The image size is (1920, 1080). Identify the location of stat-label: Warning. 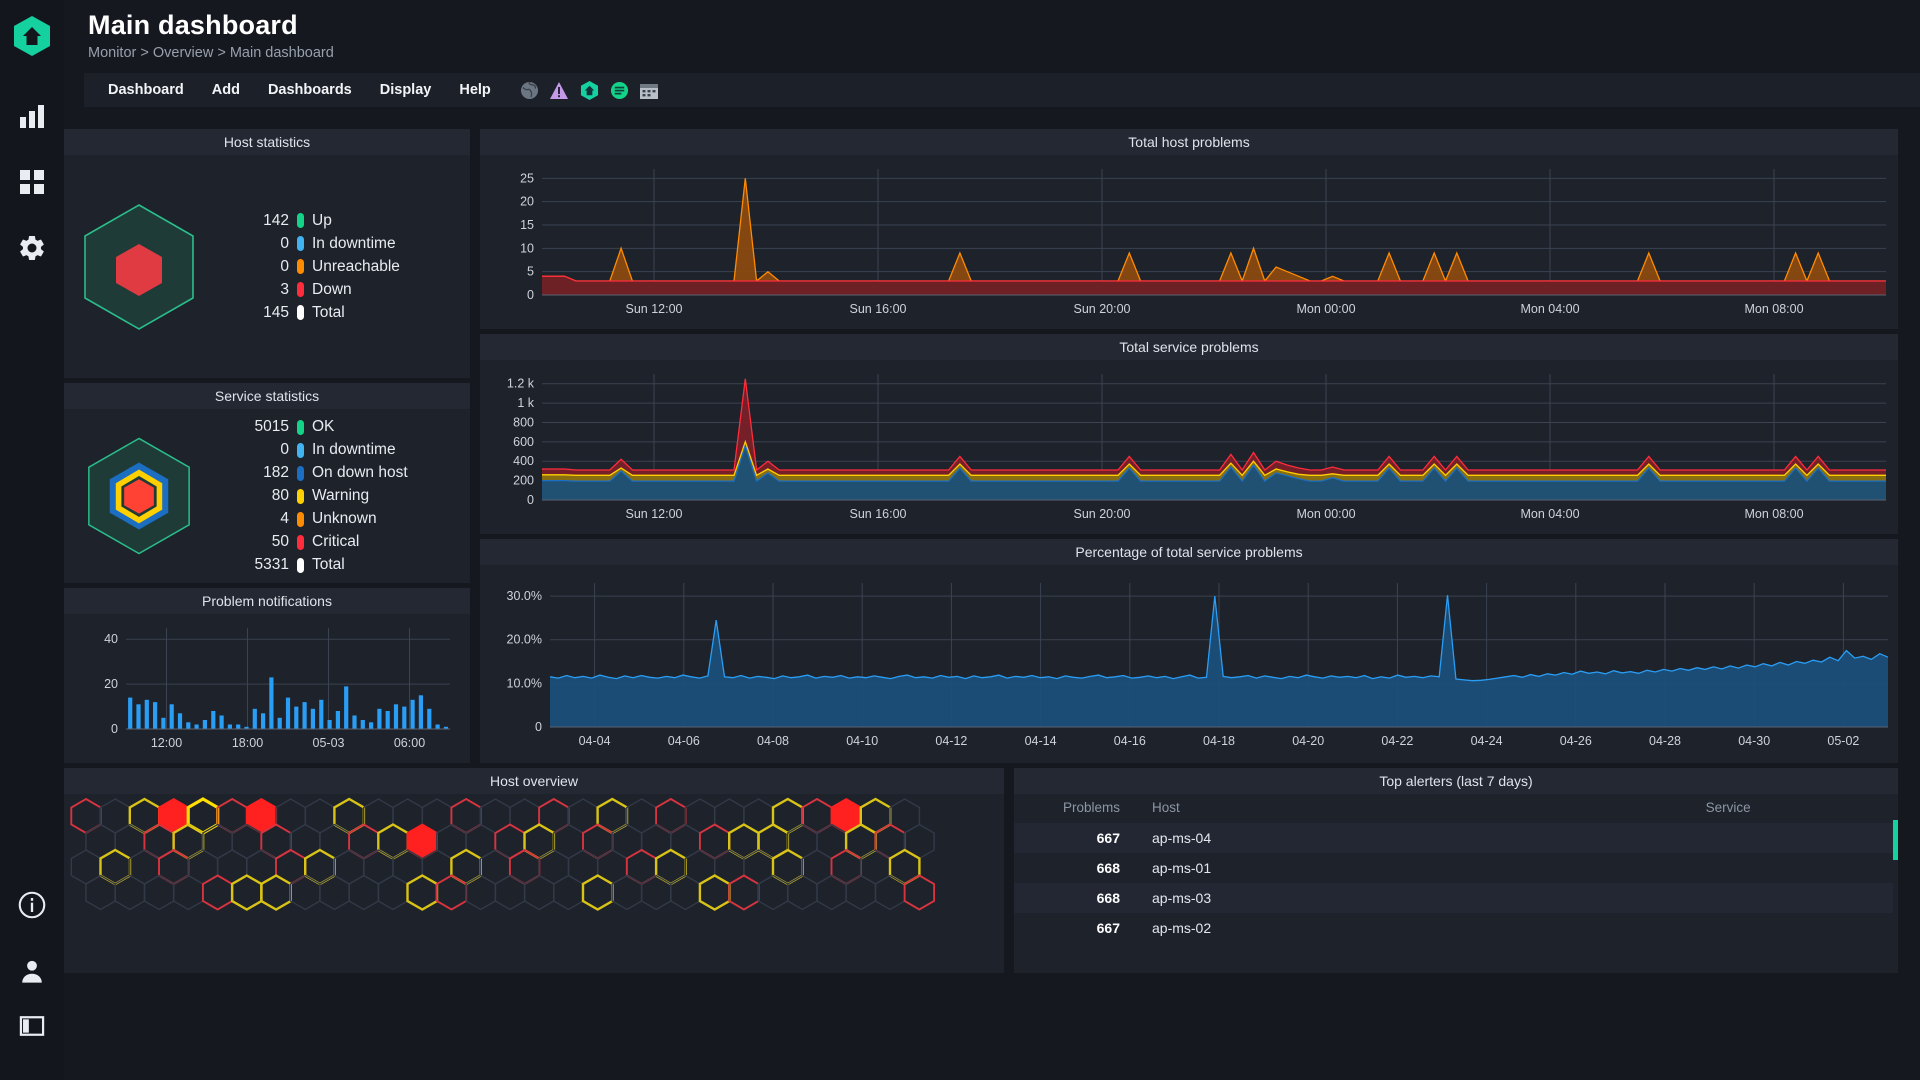
(368, 496).